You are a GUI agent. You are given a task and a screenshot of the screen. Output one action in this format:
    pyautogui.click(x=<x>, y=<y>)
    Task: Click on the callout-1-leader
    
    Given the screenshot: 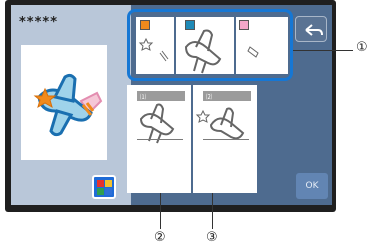 What is the action you would take?
    pyautogui.click(x=323, y=50)
    